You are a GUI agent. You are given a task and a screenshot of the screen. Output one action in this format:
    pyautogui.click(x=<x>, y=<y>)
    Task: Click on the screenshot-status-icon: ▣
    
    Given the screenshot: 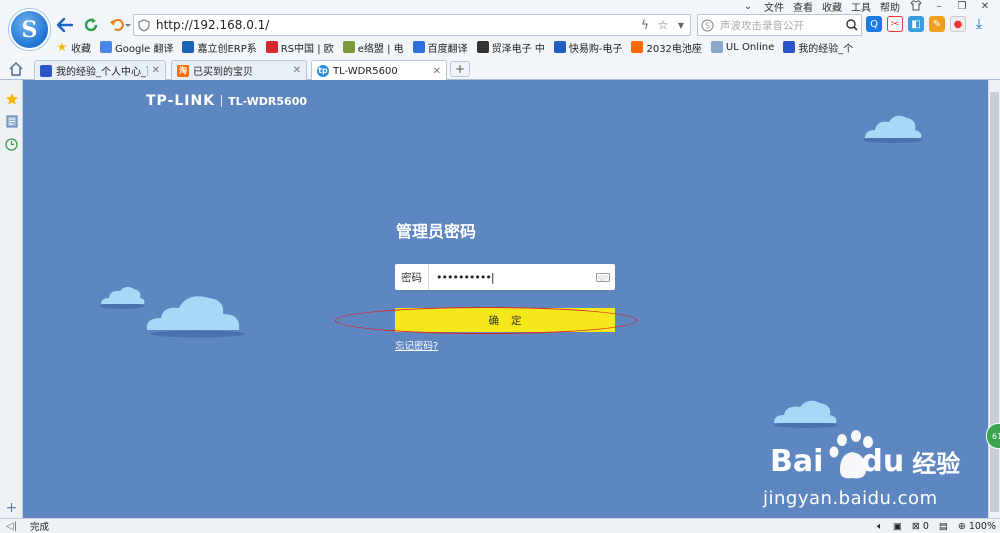 What is the action you would take?
    pyautogui.click(x=897, y=526)
    